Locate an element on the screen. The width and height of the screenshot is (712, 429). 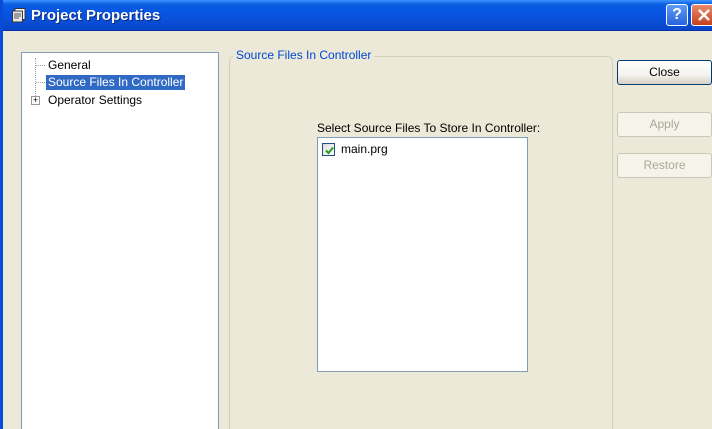
tree-item-label: Operator Settings is located at coordinates (95, 100).